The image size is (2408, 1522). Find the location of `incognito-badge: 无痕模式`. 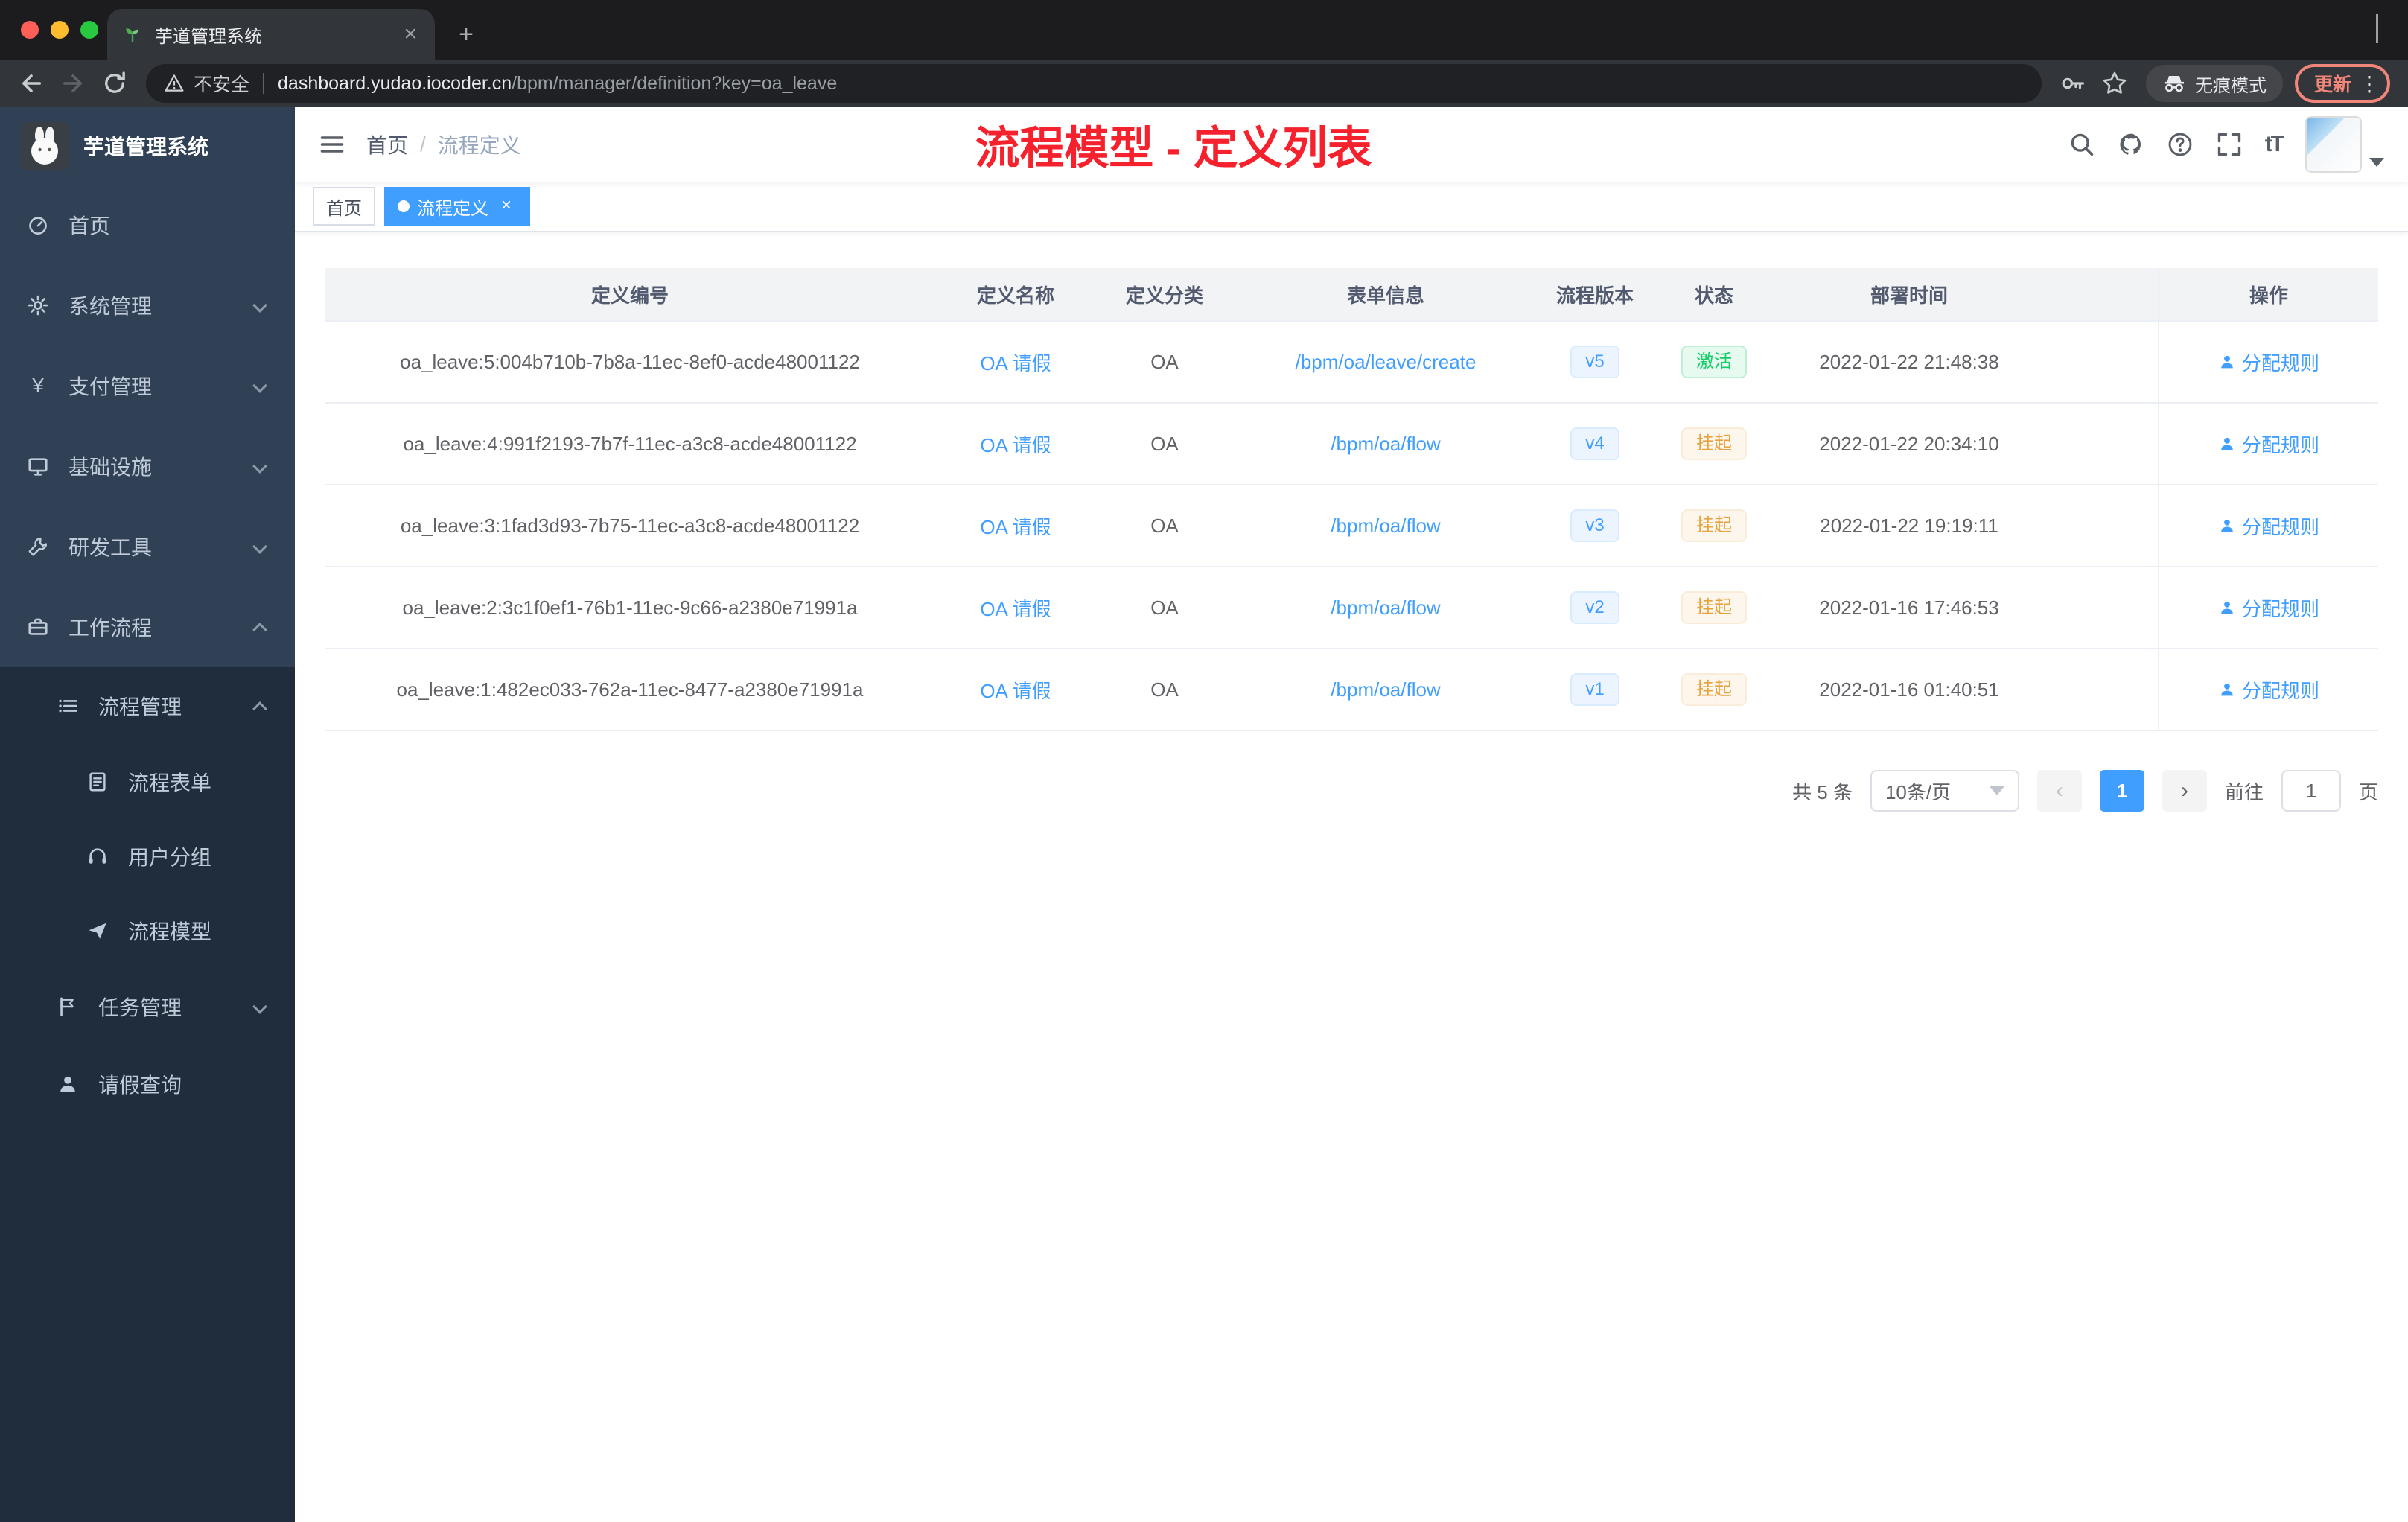

incognito-badge: 无痕模式 is located at coordinates (2214, 83).